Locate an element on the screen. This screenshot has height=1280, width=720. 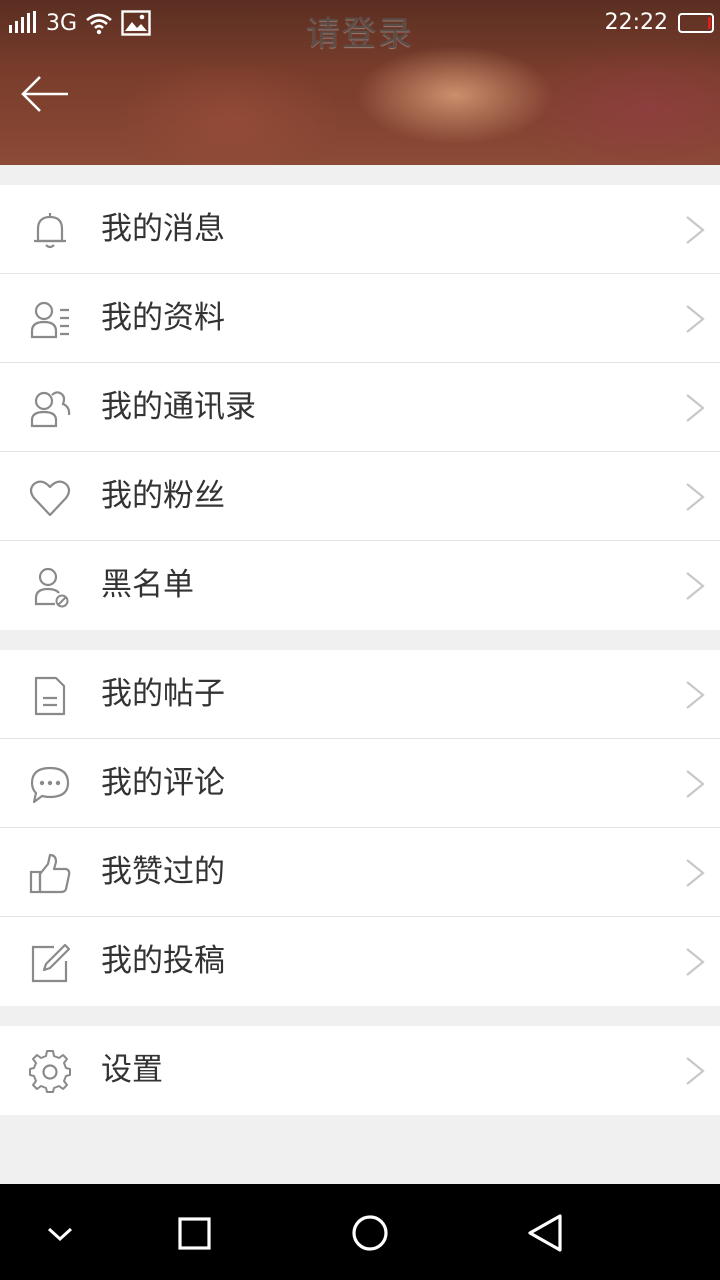
menu-item-settings: 设置 is located at coordinates (360, 1070).